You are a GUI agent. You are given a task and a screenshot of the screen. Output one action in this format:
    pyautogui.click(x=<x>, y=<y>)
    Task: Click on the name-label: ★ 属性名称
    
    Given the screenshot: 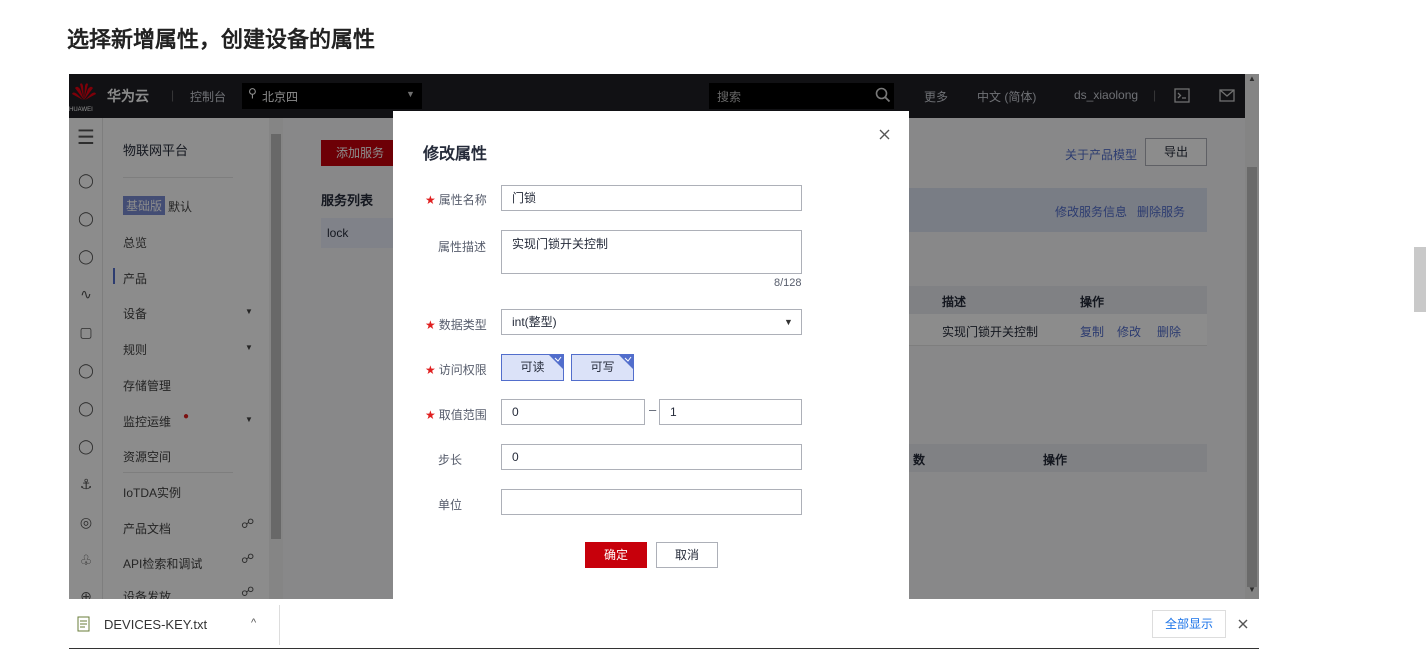 What is the action you would take?
    pyautogui.click(x=456, y=199)
    